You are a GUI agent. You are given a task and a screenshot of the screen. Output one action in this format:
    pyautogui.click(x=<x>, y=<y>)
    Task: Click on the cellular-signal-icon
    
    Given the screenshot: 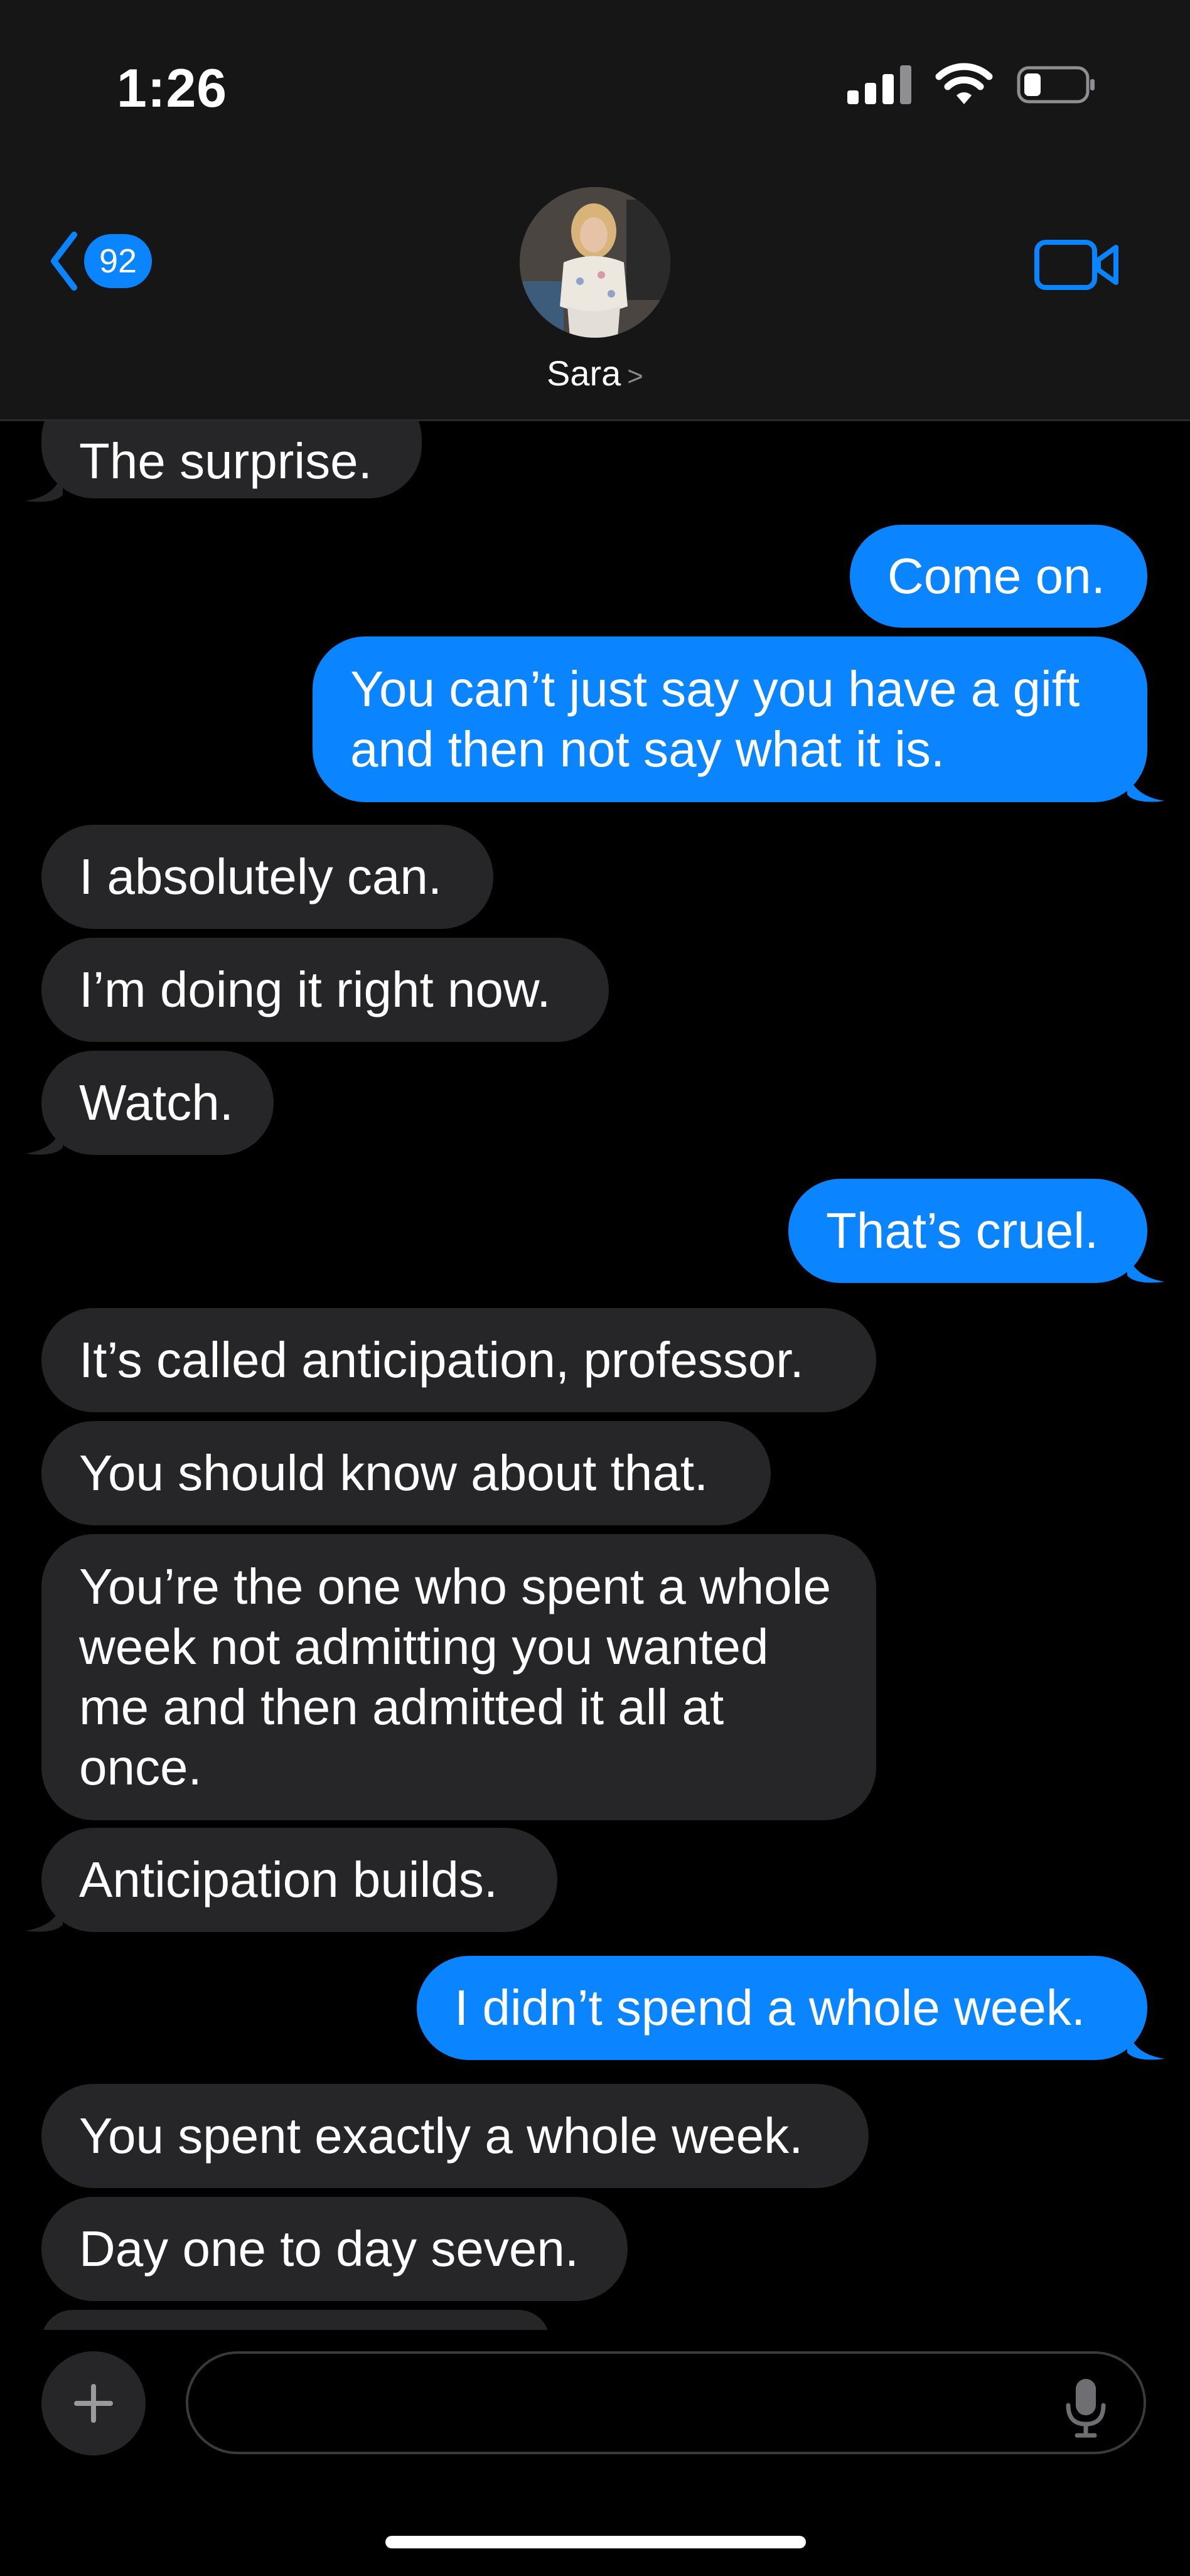 What is the action you would take?
    pyautogui.click(x=879, y=84)
    